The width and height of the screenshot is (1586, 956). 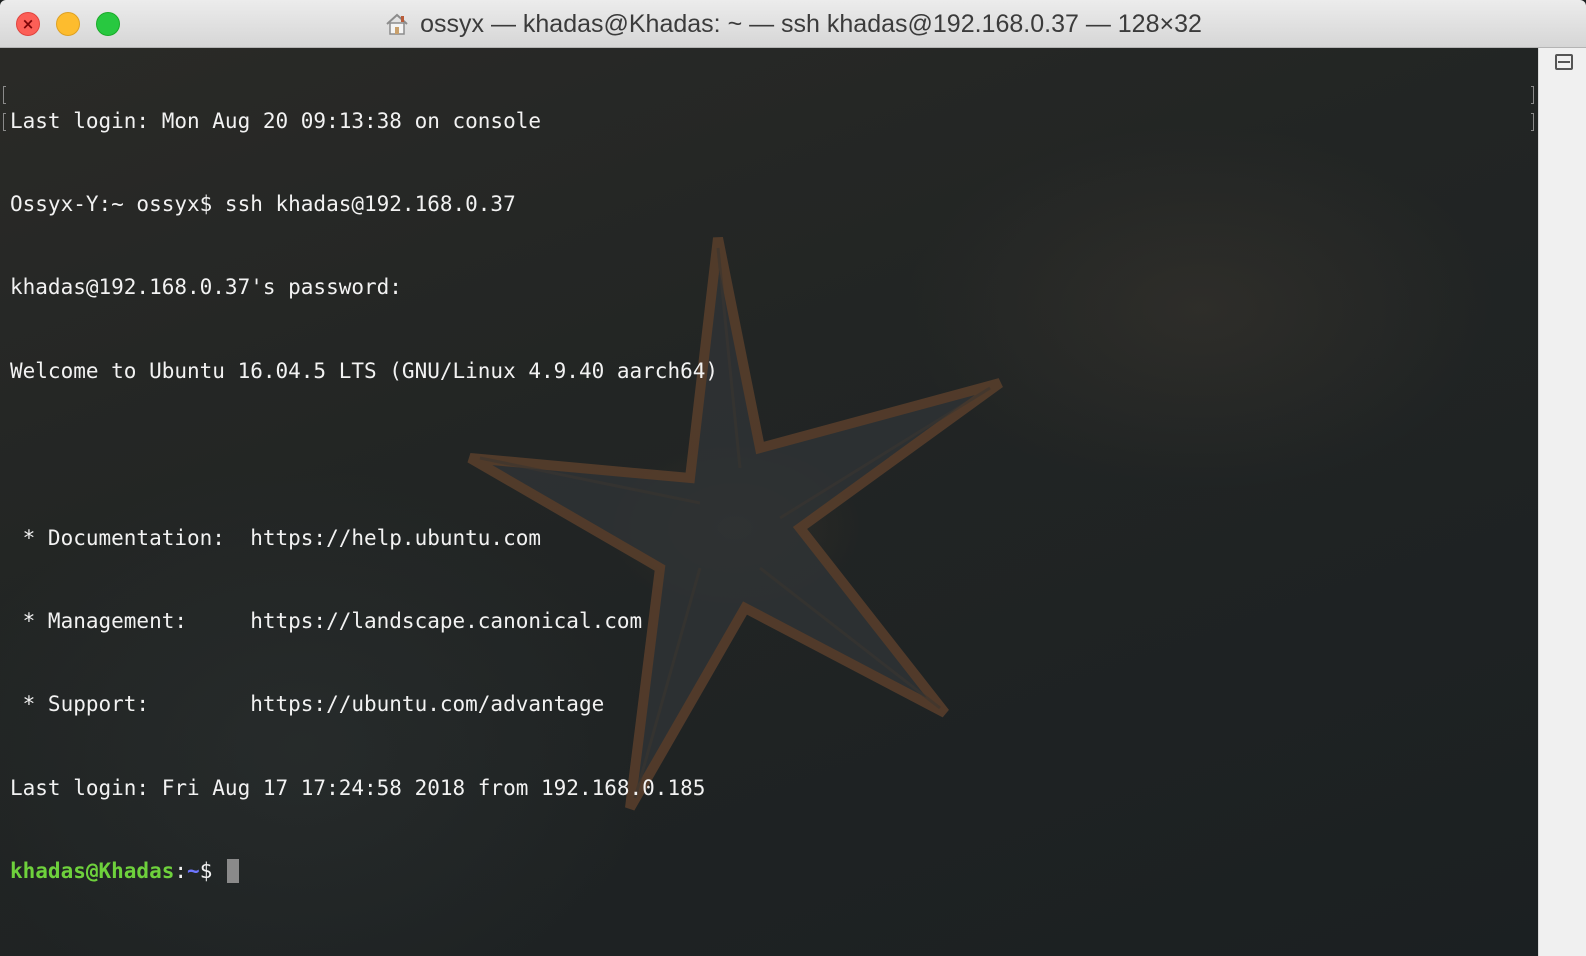 What do you see at coordinates (212, 871) in the screenshot?
I see `prompt-symbol: $` at bounding box center [212, 871].